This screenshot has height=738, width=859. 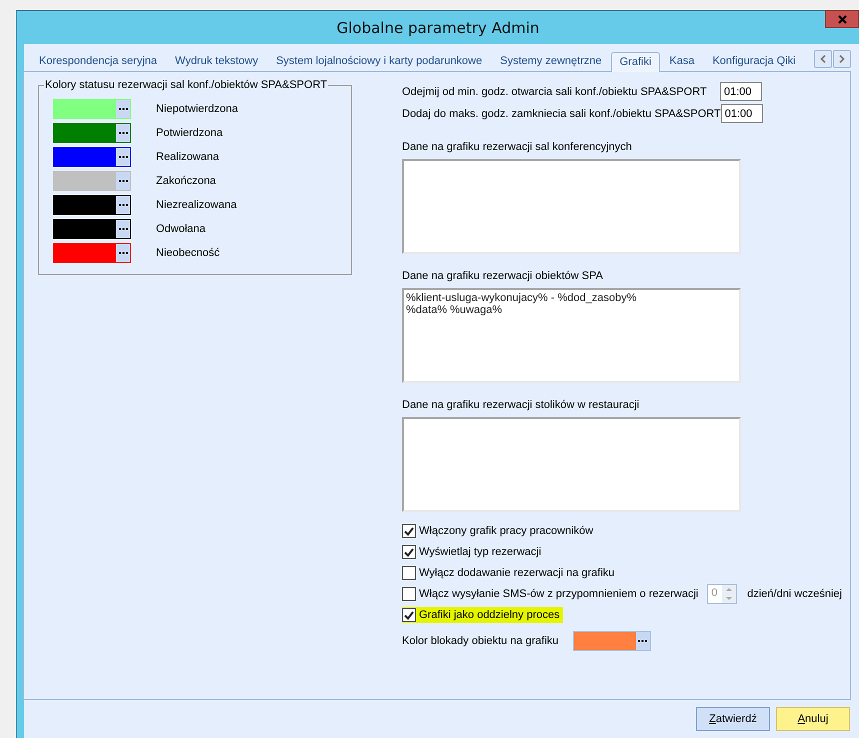 I want to click on checkbox-option: Włącz wysyłanie SMS-ów z przypomnieniem o rezerwacji, so click(x=552, y=594).